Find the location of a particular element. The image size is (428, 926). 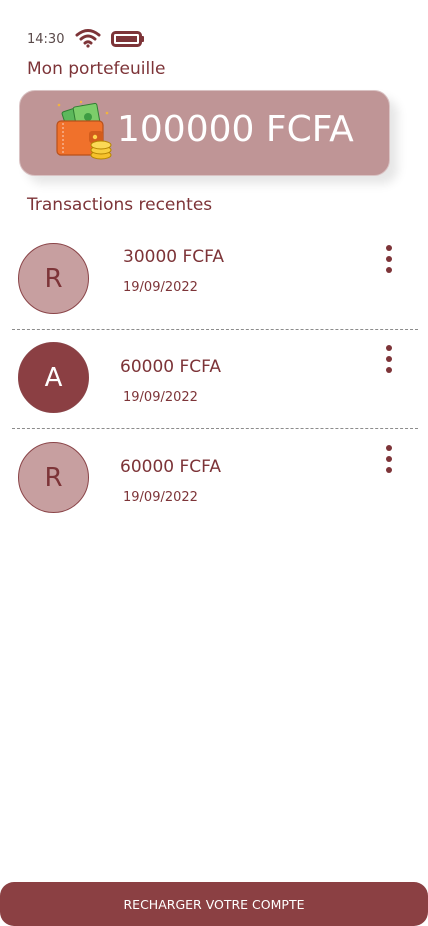

status-bar: 14:30 is located at coordinates (97, 39).